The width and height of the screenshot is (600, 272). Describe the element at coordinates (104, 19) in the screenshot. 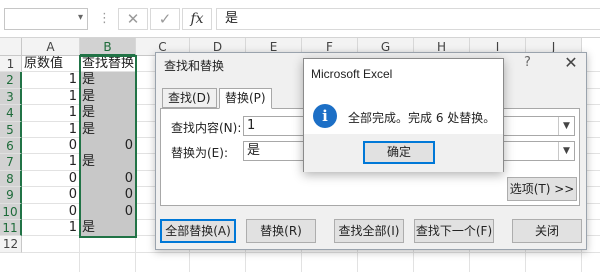

I see `drag-handle-icon: ⋮` at that location.